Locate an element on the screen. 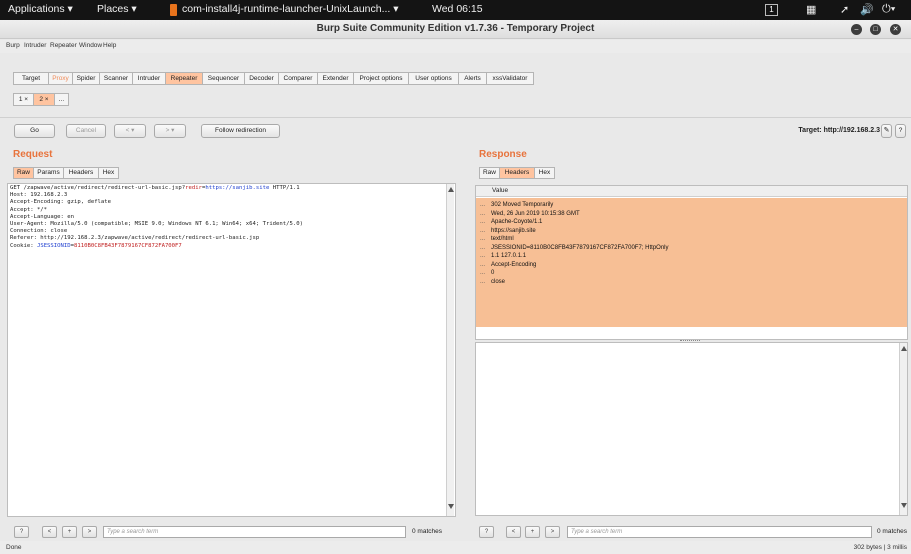 This screenshot has height=554, width=911. request-header-line: Accept-Encoding: gzip, deflate is located at coordinates (61, 202).